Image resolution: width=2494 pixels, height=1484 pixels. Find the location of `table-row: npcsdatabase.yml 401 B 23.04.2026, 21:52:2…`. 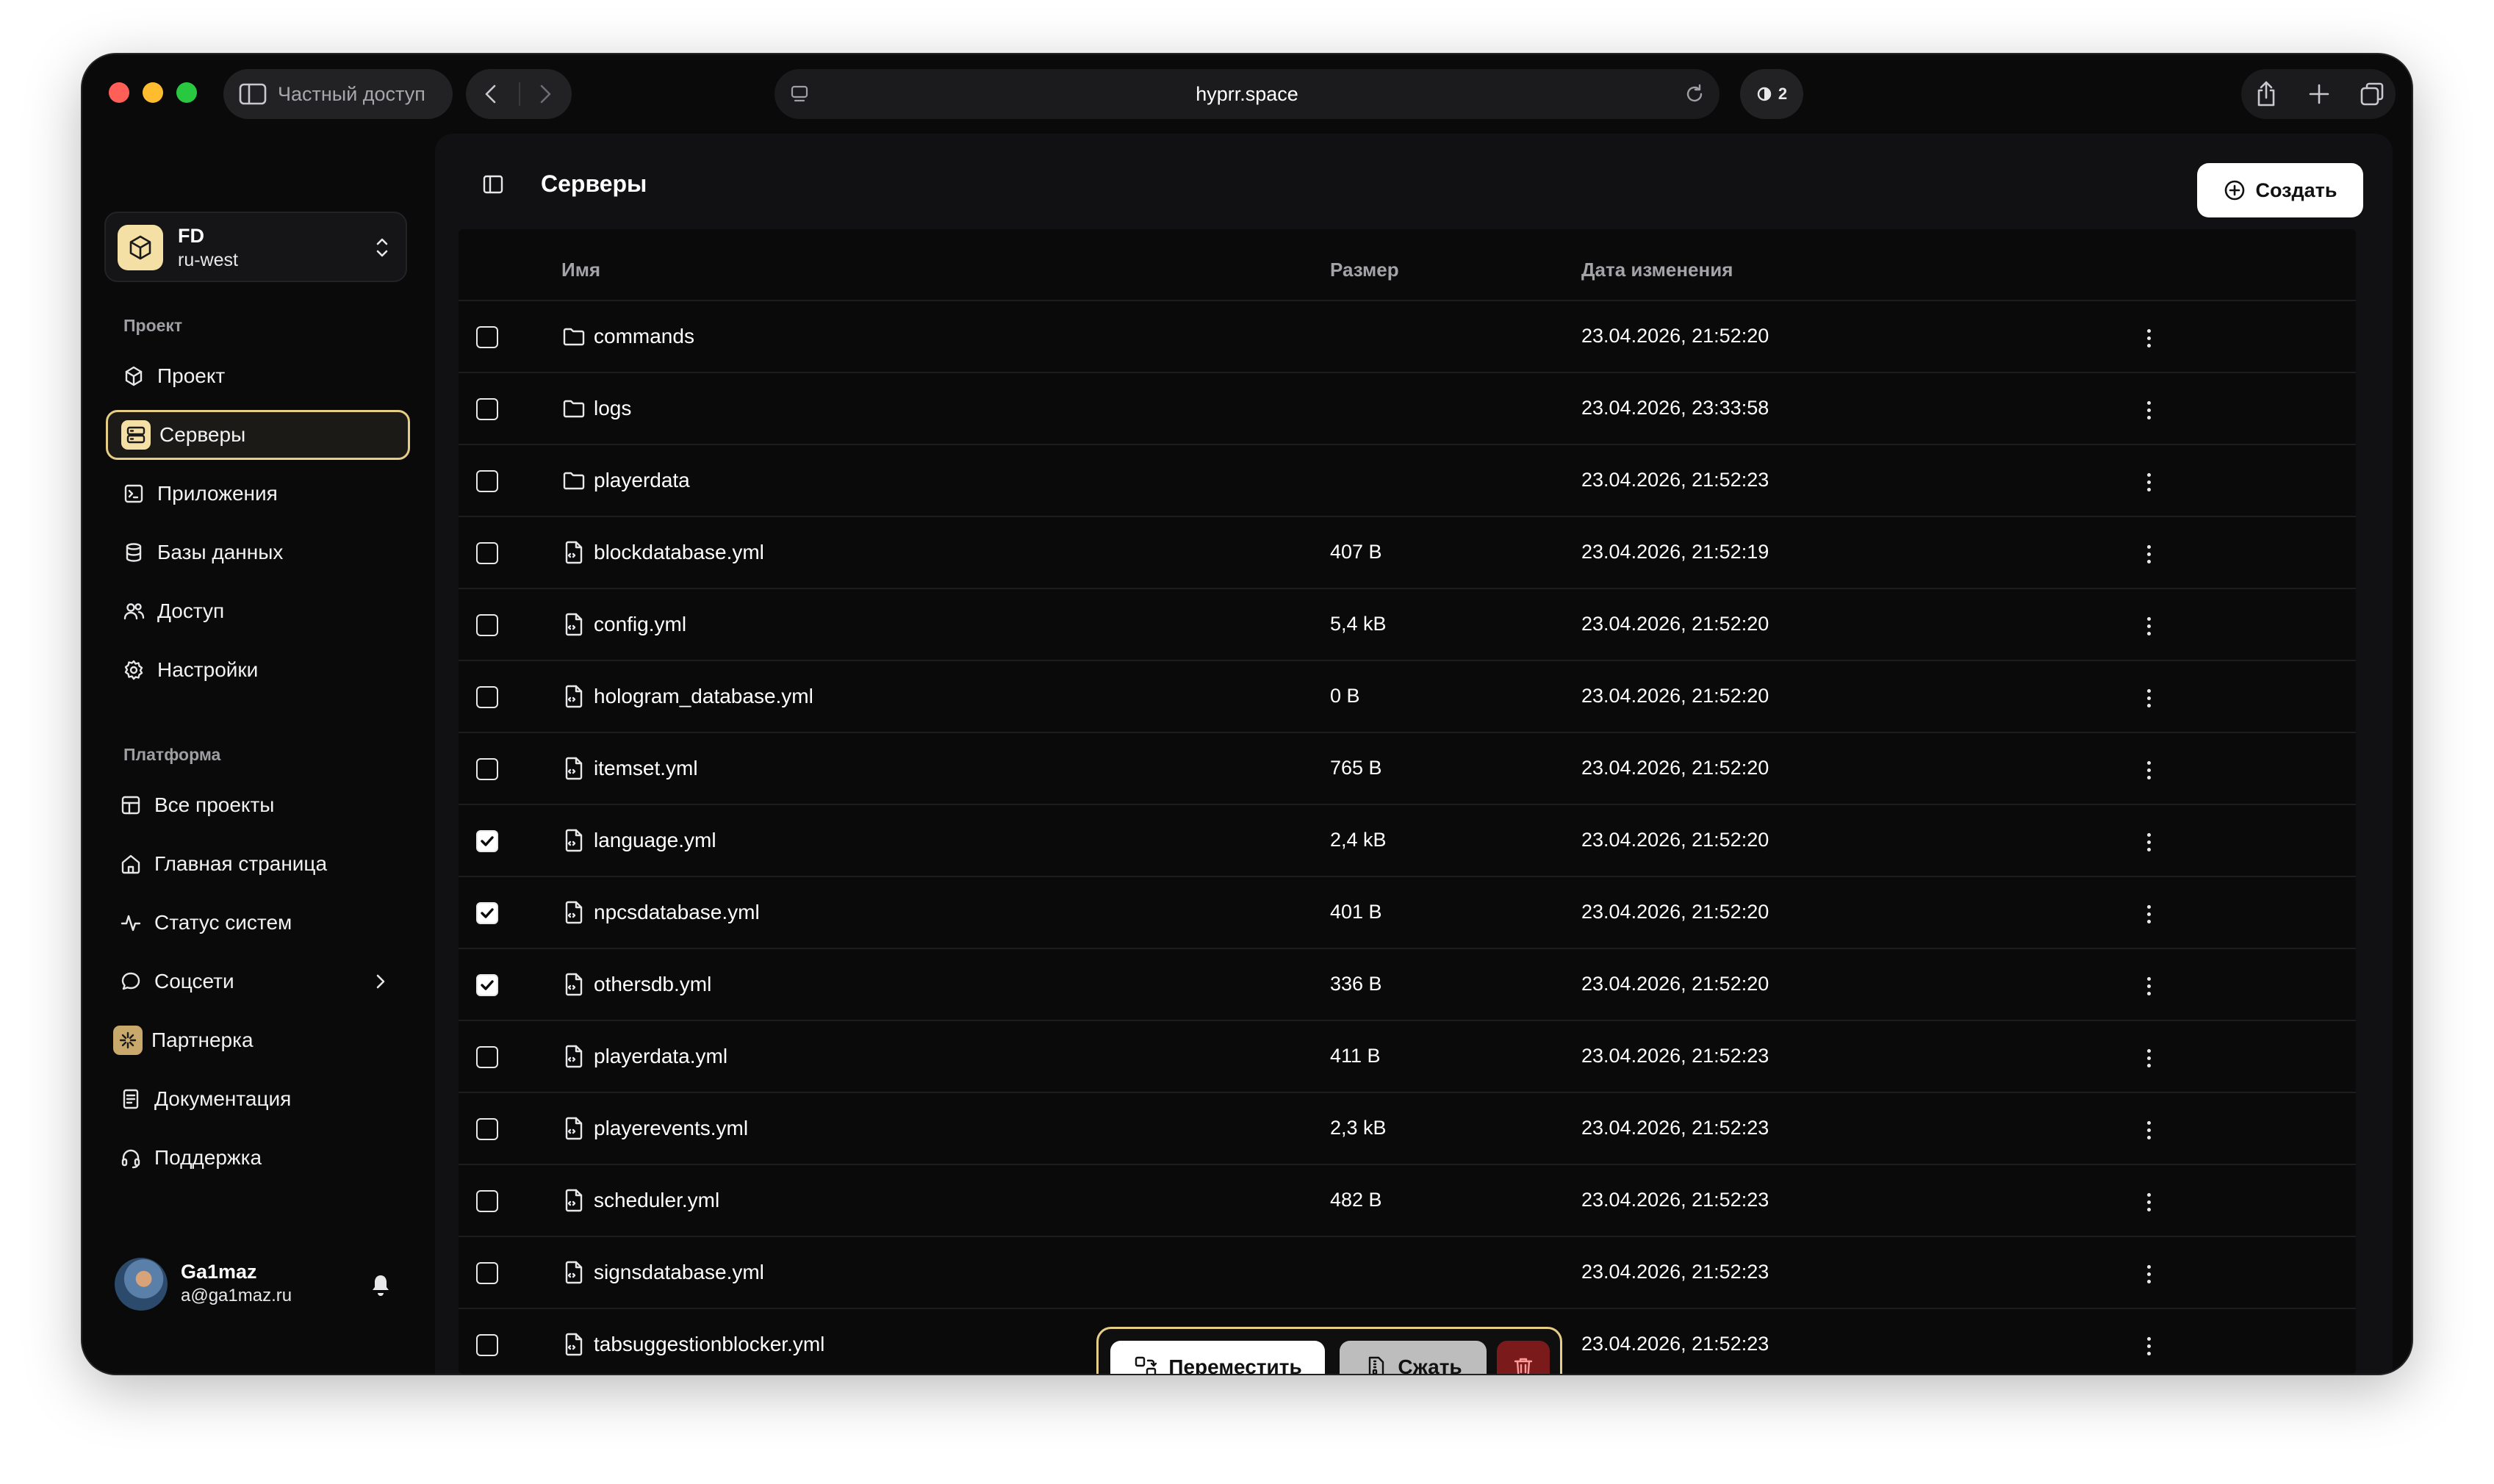

table-row: npcsdatabase.yml 401 B 23.04.2026, 21:52:2… is located at coordinates (1407, 913).